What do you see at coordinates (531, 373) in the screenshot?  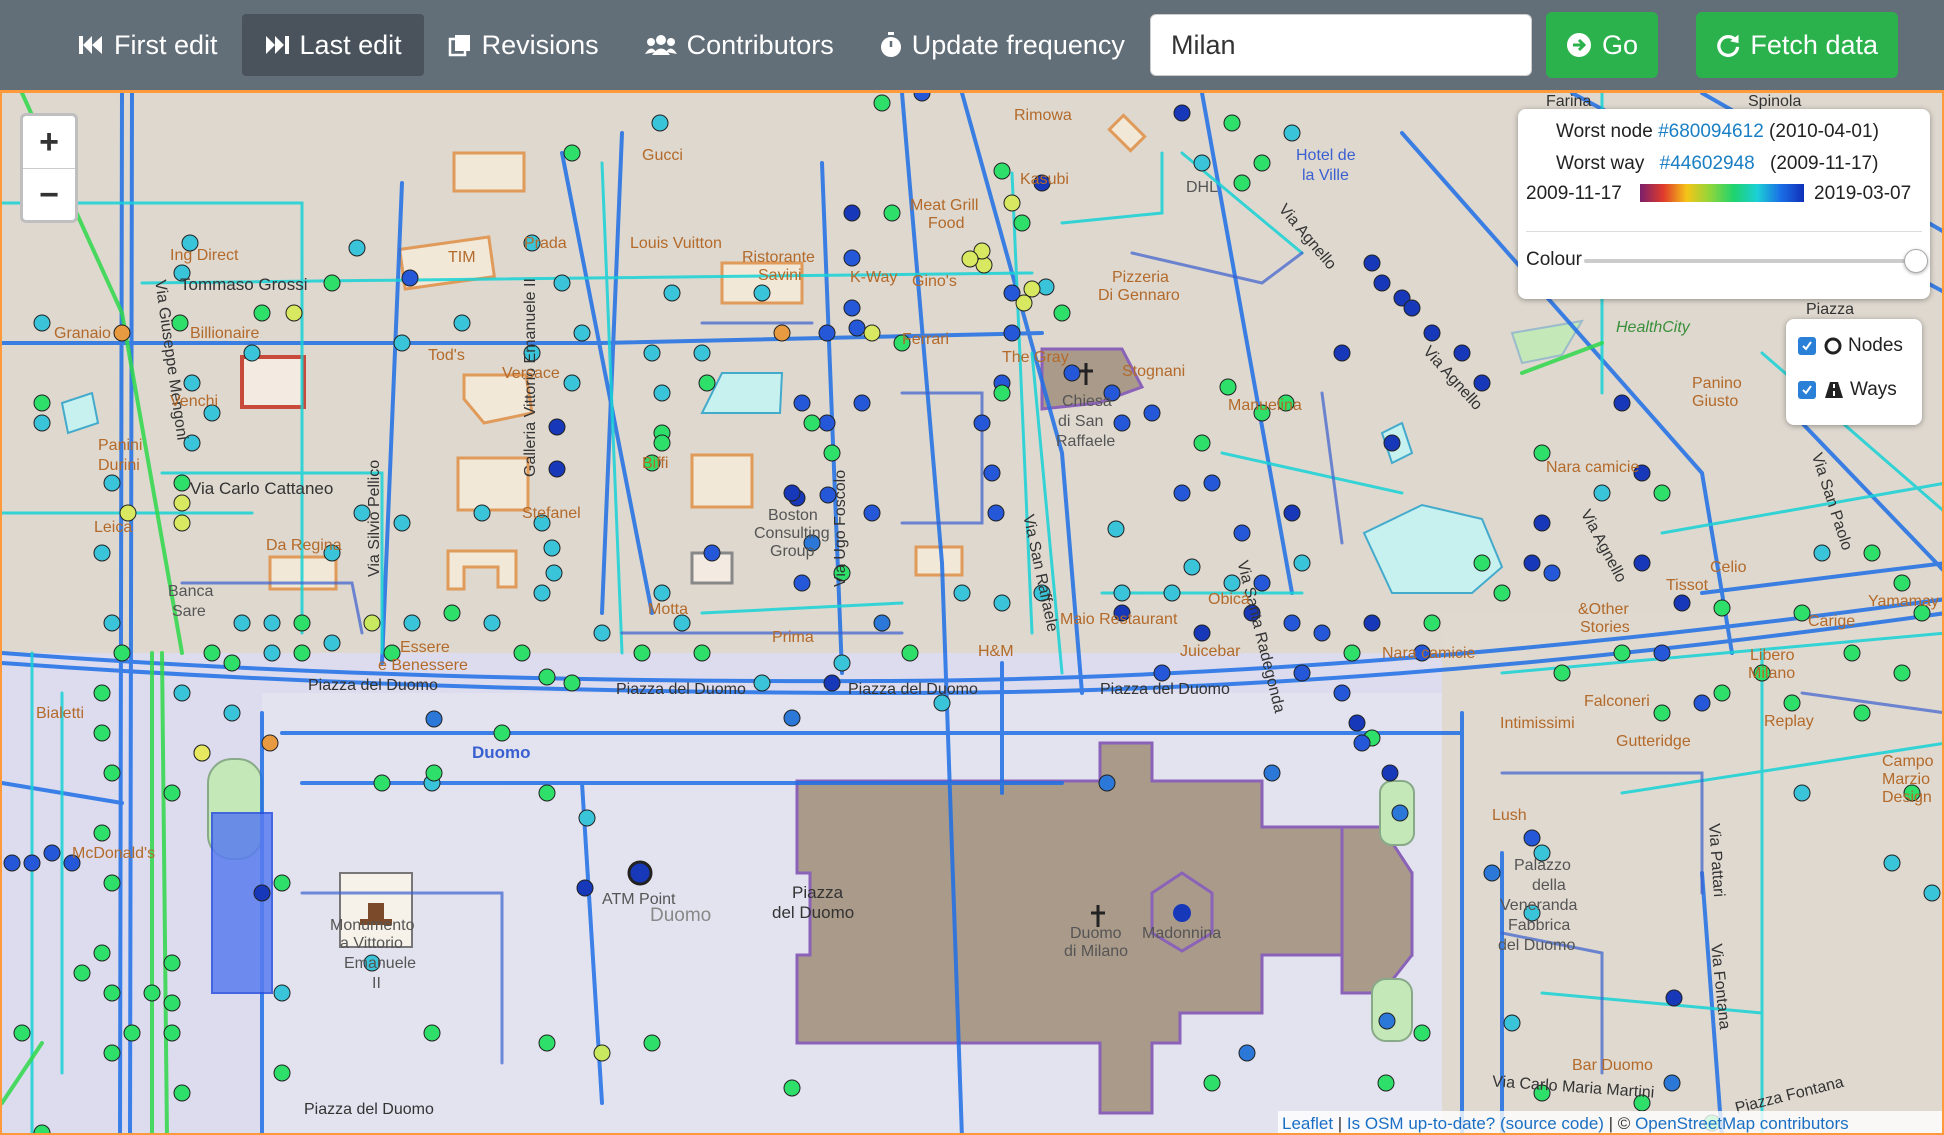 I see `poi-label: Versace` at bounding box center [531, 373].